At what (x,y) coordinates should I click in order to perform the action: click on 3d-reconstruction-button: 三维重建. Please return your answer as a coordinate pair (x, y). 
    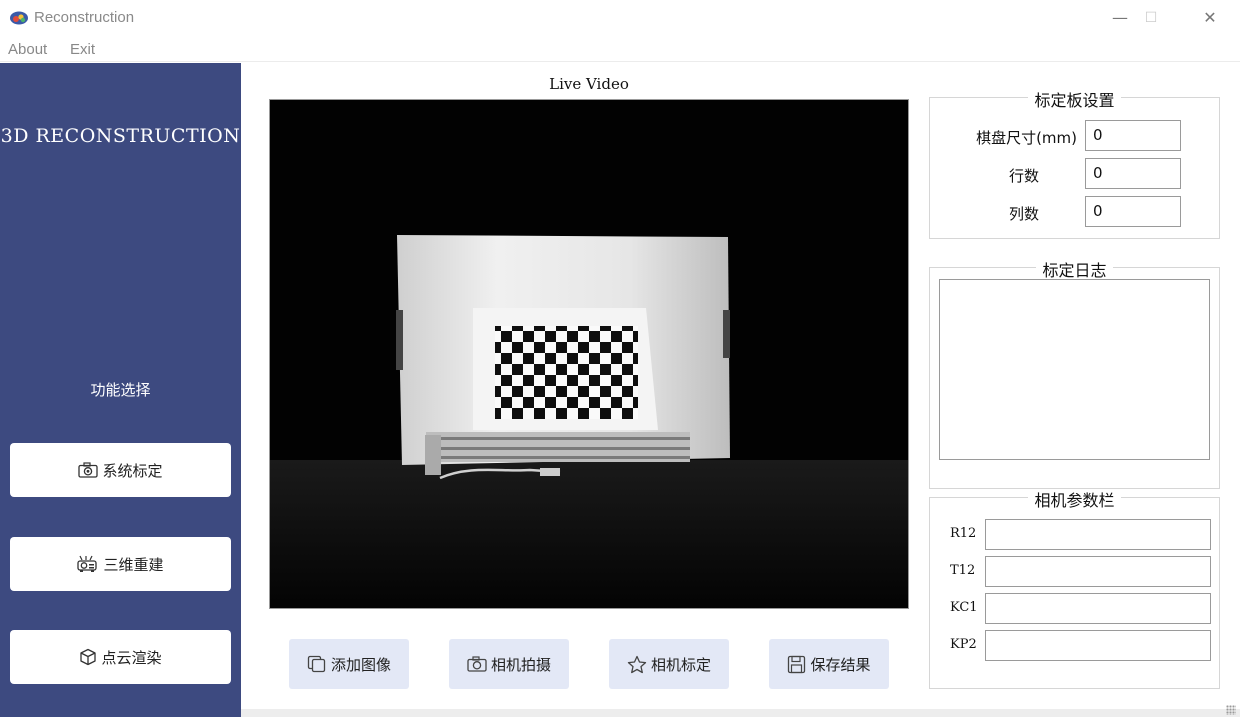
    Looking at the image, I should click on (120, 564).